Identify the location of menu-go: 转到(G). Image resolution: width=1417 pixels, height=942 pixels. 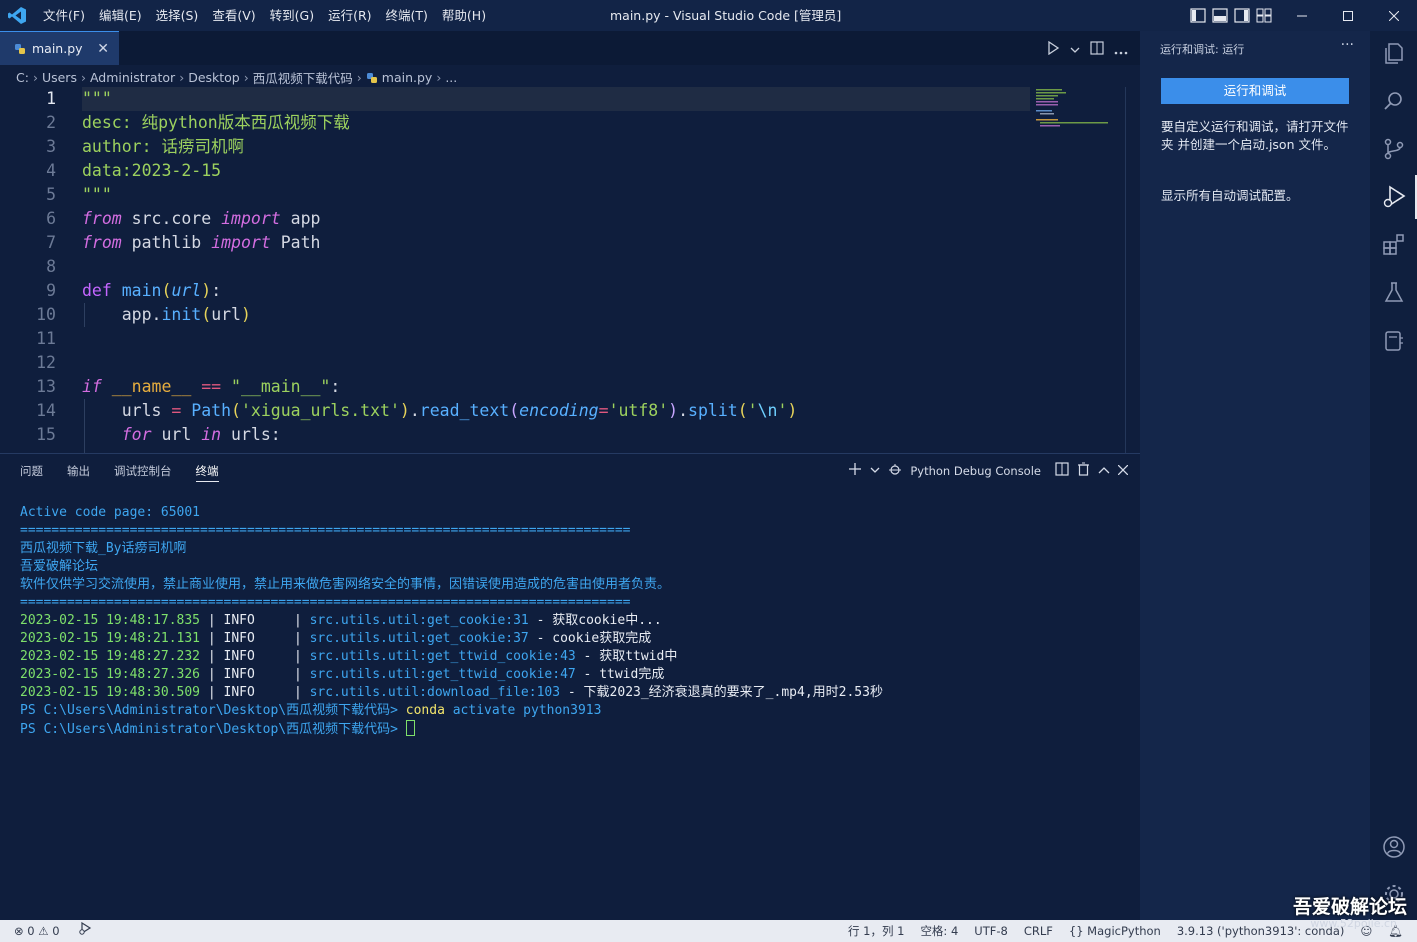
(292, 15).